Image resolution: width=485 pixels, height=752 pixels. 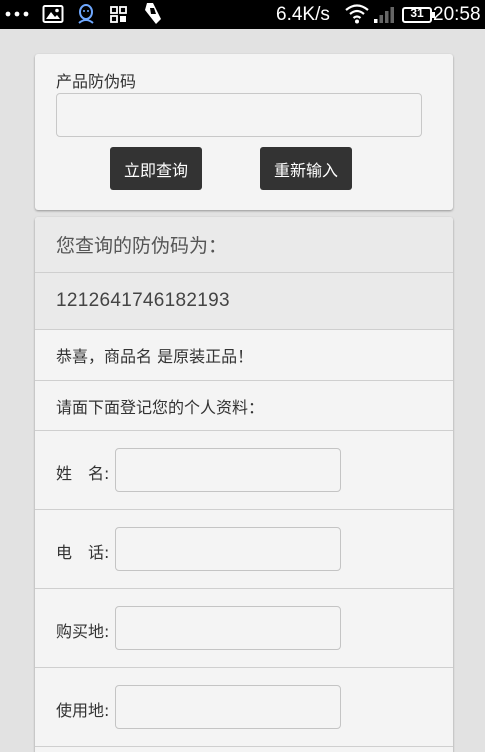 I want to click on form-row-name: 姓 名:, so click(x=244, y=470).